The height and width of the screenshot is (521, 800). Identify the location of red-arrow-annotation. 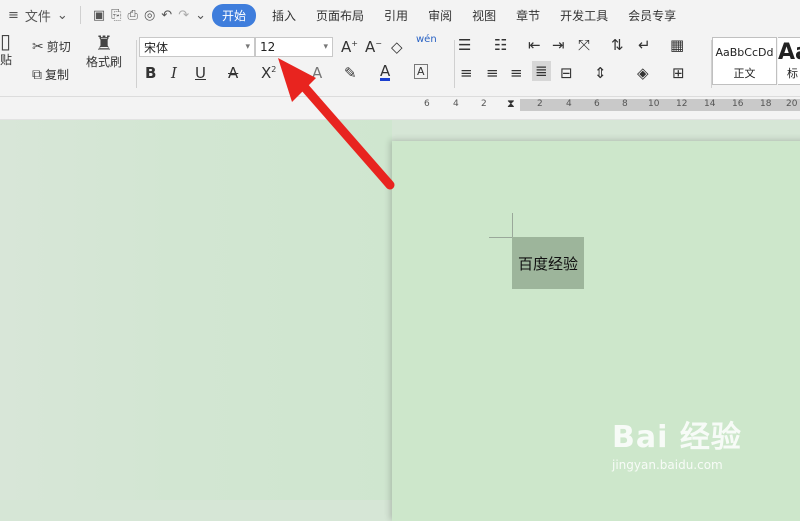
(336, 124).